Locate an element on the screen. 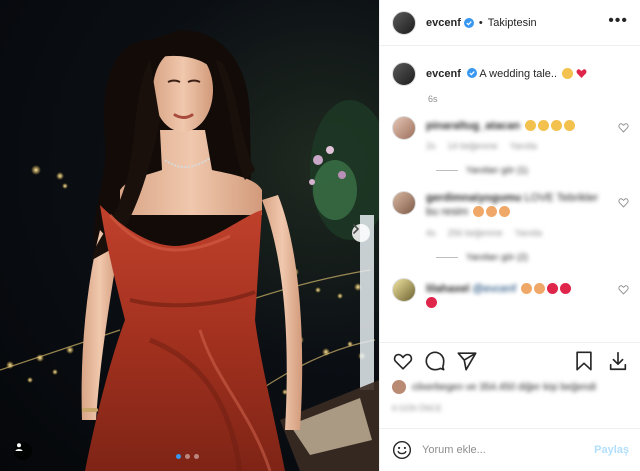 The width and height of the screenshot is (640, 471). view-replies-button: Yanıtları gör (2) is located at coordinates (538, 257).